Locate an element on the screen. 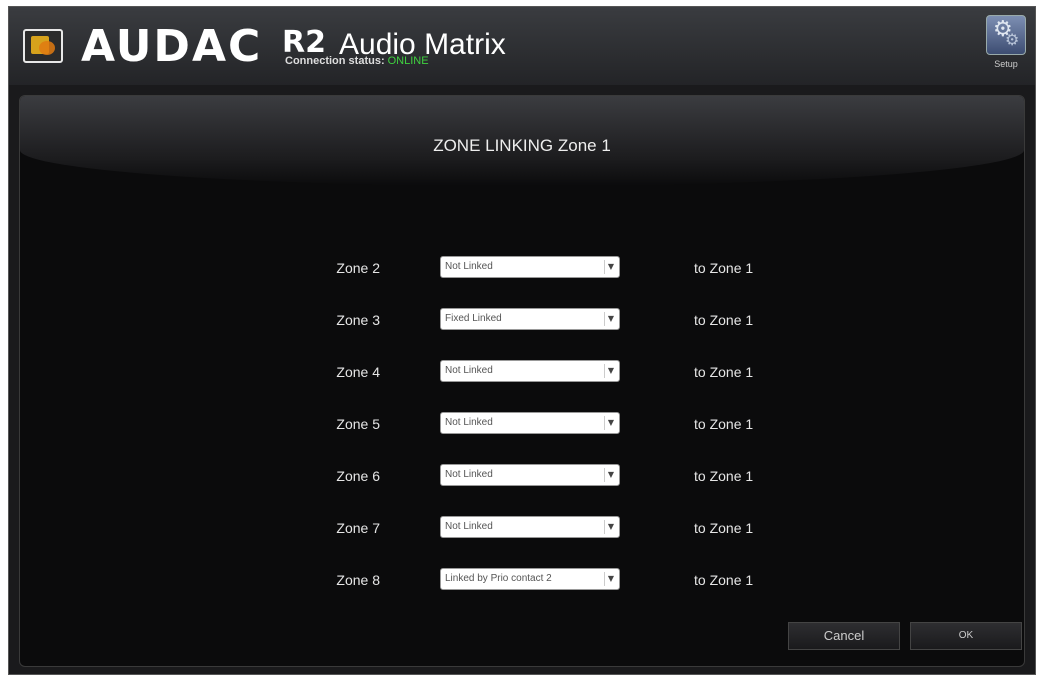 This screenshot has height=681, width=1046. zone-label: Zone 2 is located at coordinates (358, 268).